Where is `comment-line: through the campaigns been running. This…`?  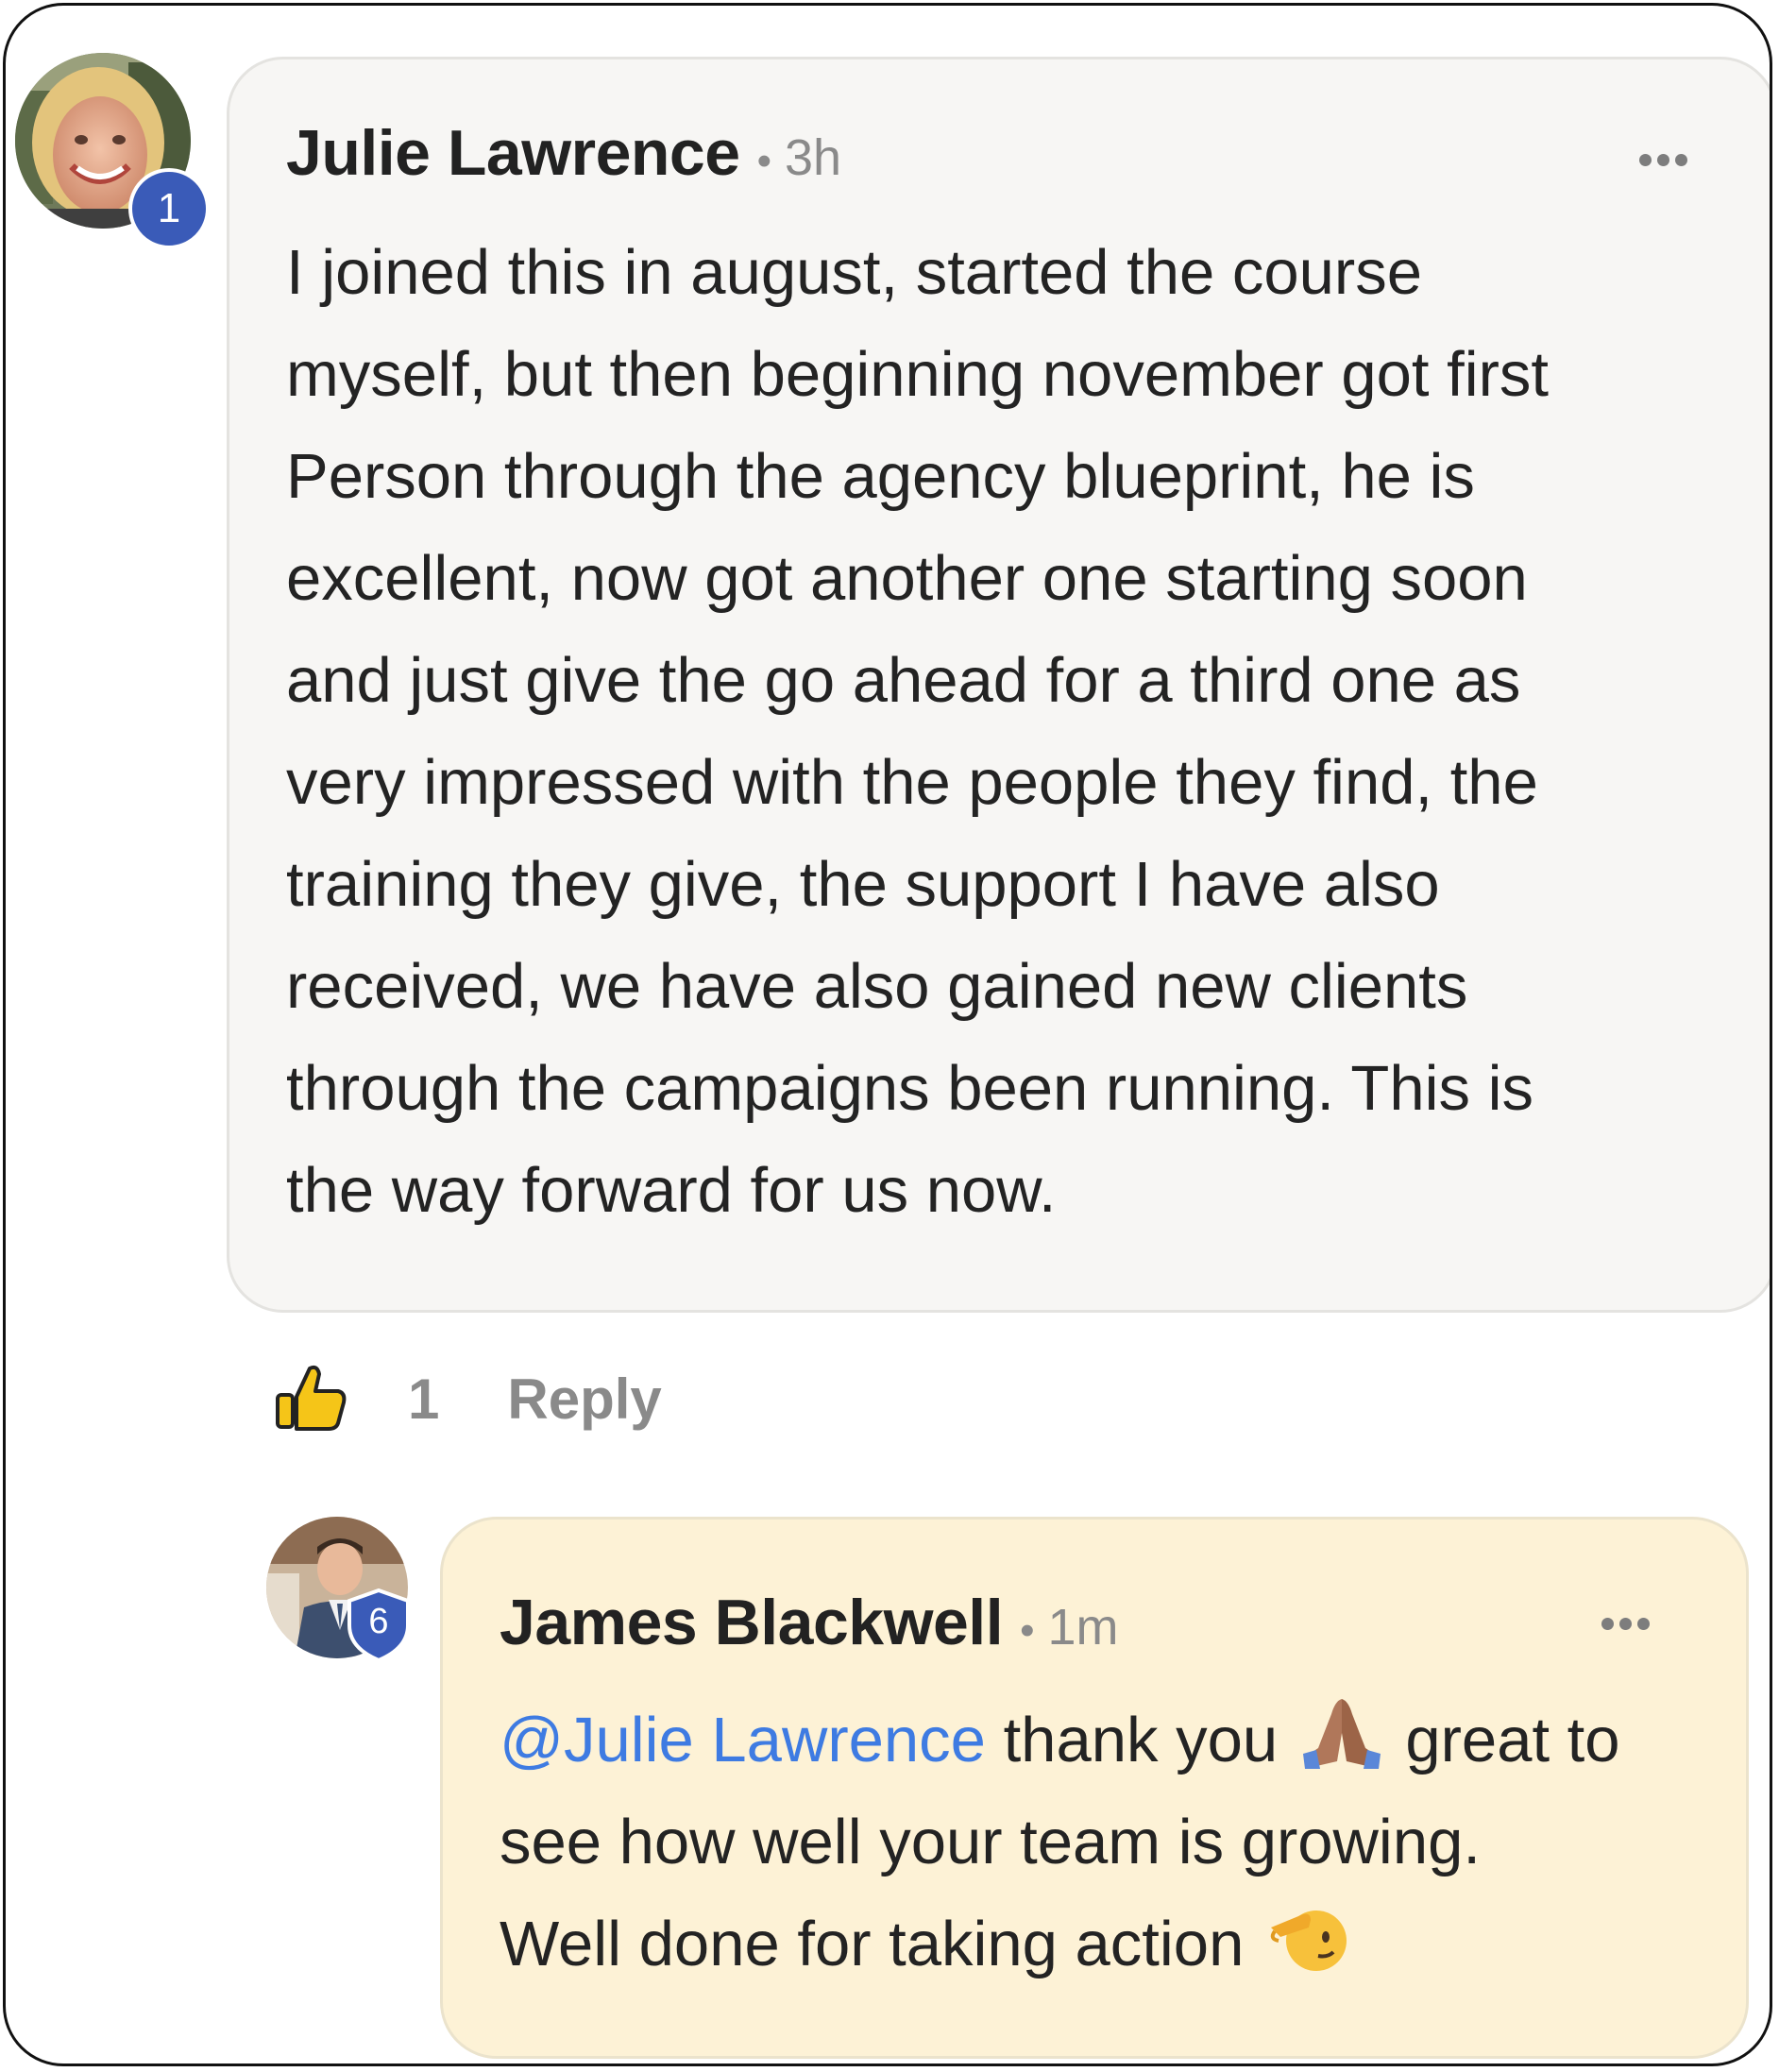
comment-line: through the campaigns been running. This… is located at coordinates (909, 1088).